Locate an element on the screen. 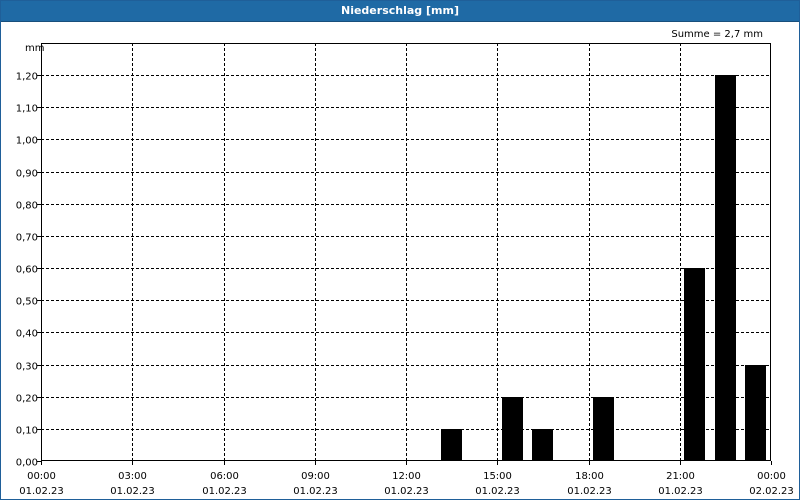  y-tick-label: 0,00 is located at coordinates (27, 463).